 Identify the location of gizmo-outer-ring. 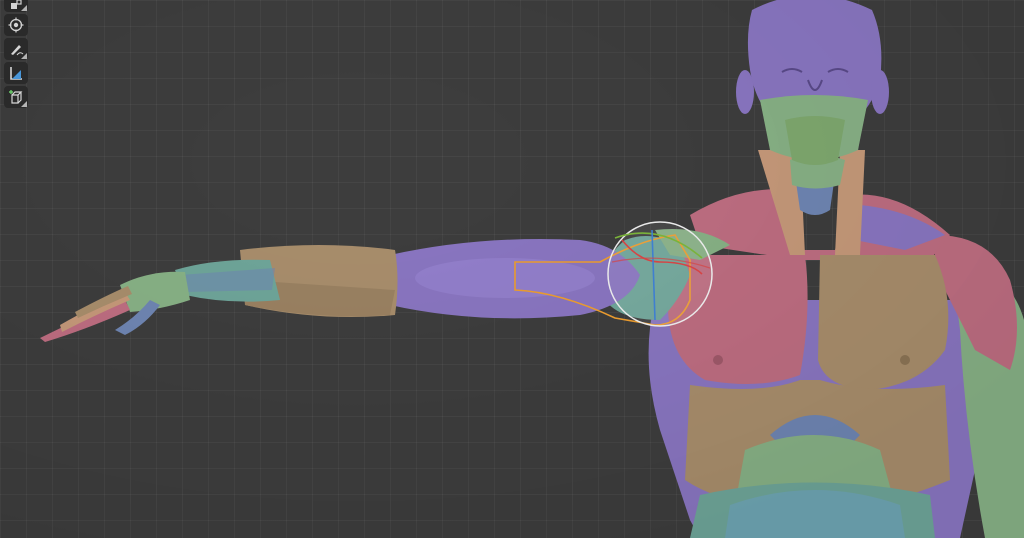
(660, 274).